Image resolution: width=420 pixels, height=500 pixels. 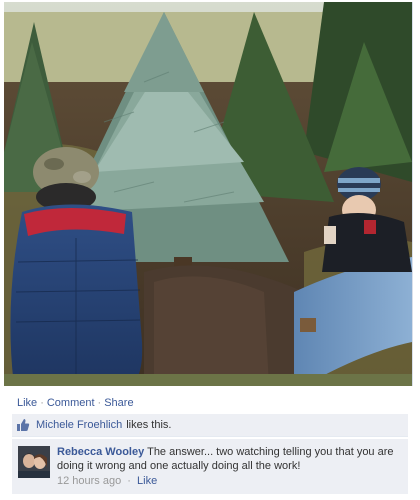 I want to click on likes-summary: Michele Froehlich likes this., so click(x=210, y=425).